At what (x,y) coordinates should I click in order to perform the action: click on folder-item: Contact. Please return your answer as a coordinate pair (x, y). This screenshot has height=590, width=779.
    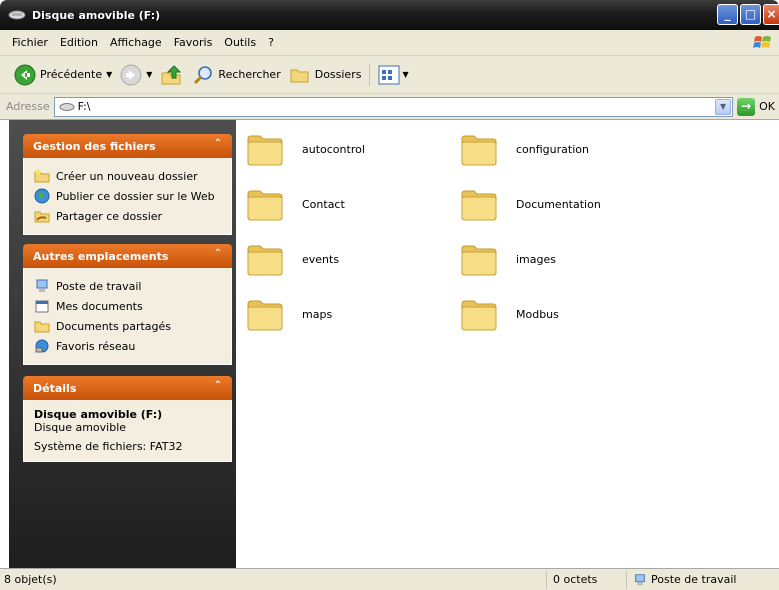
    Looking at the image, I should click on (295, 204).